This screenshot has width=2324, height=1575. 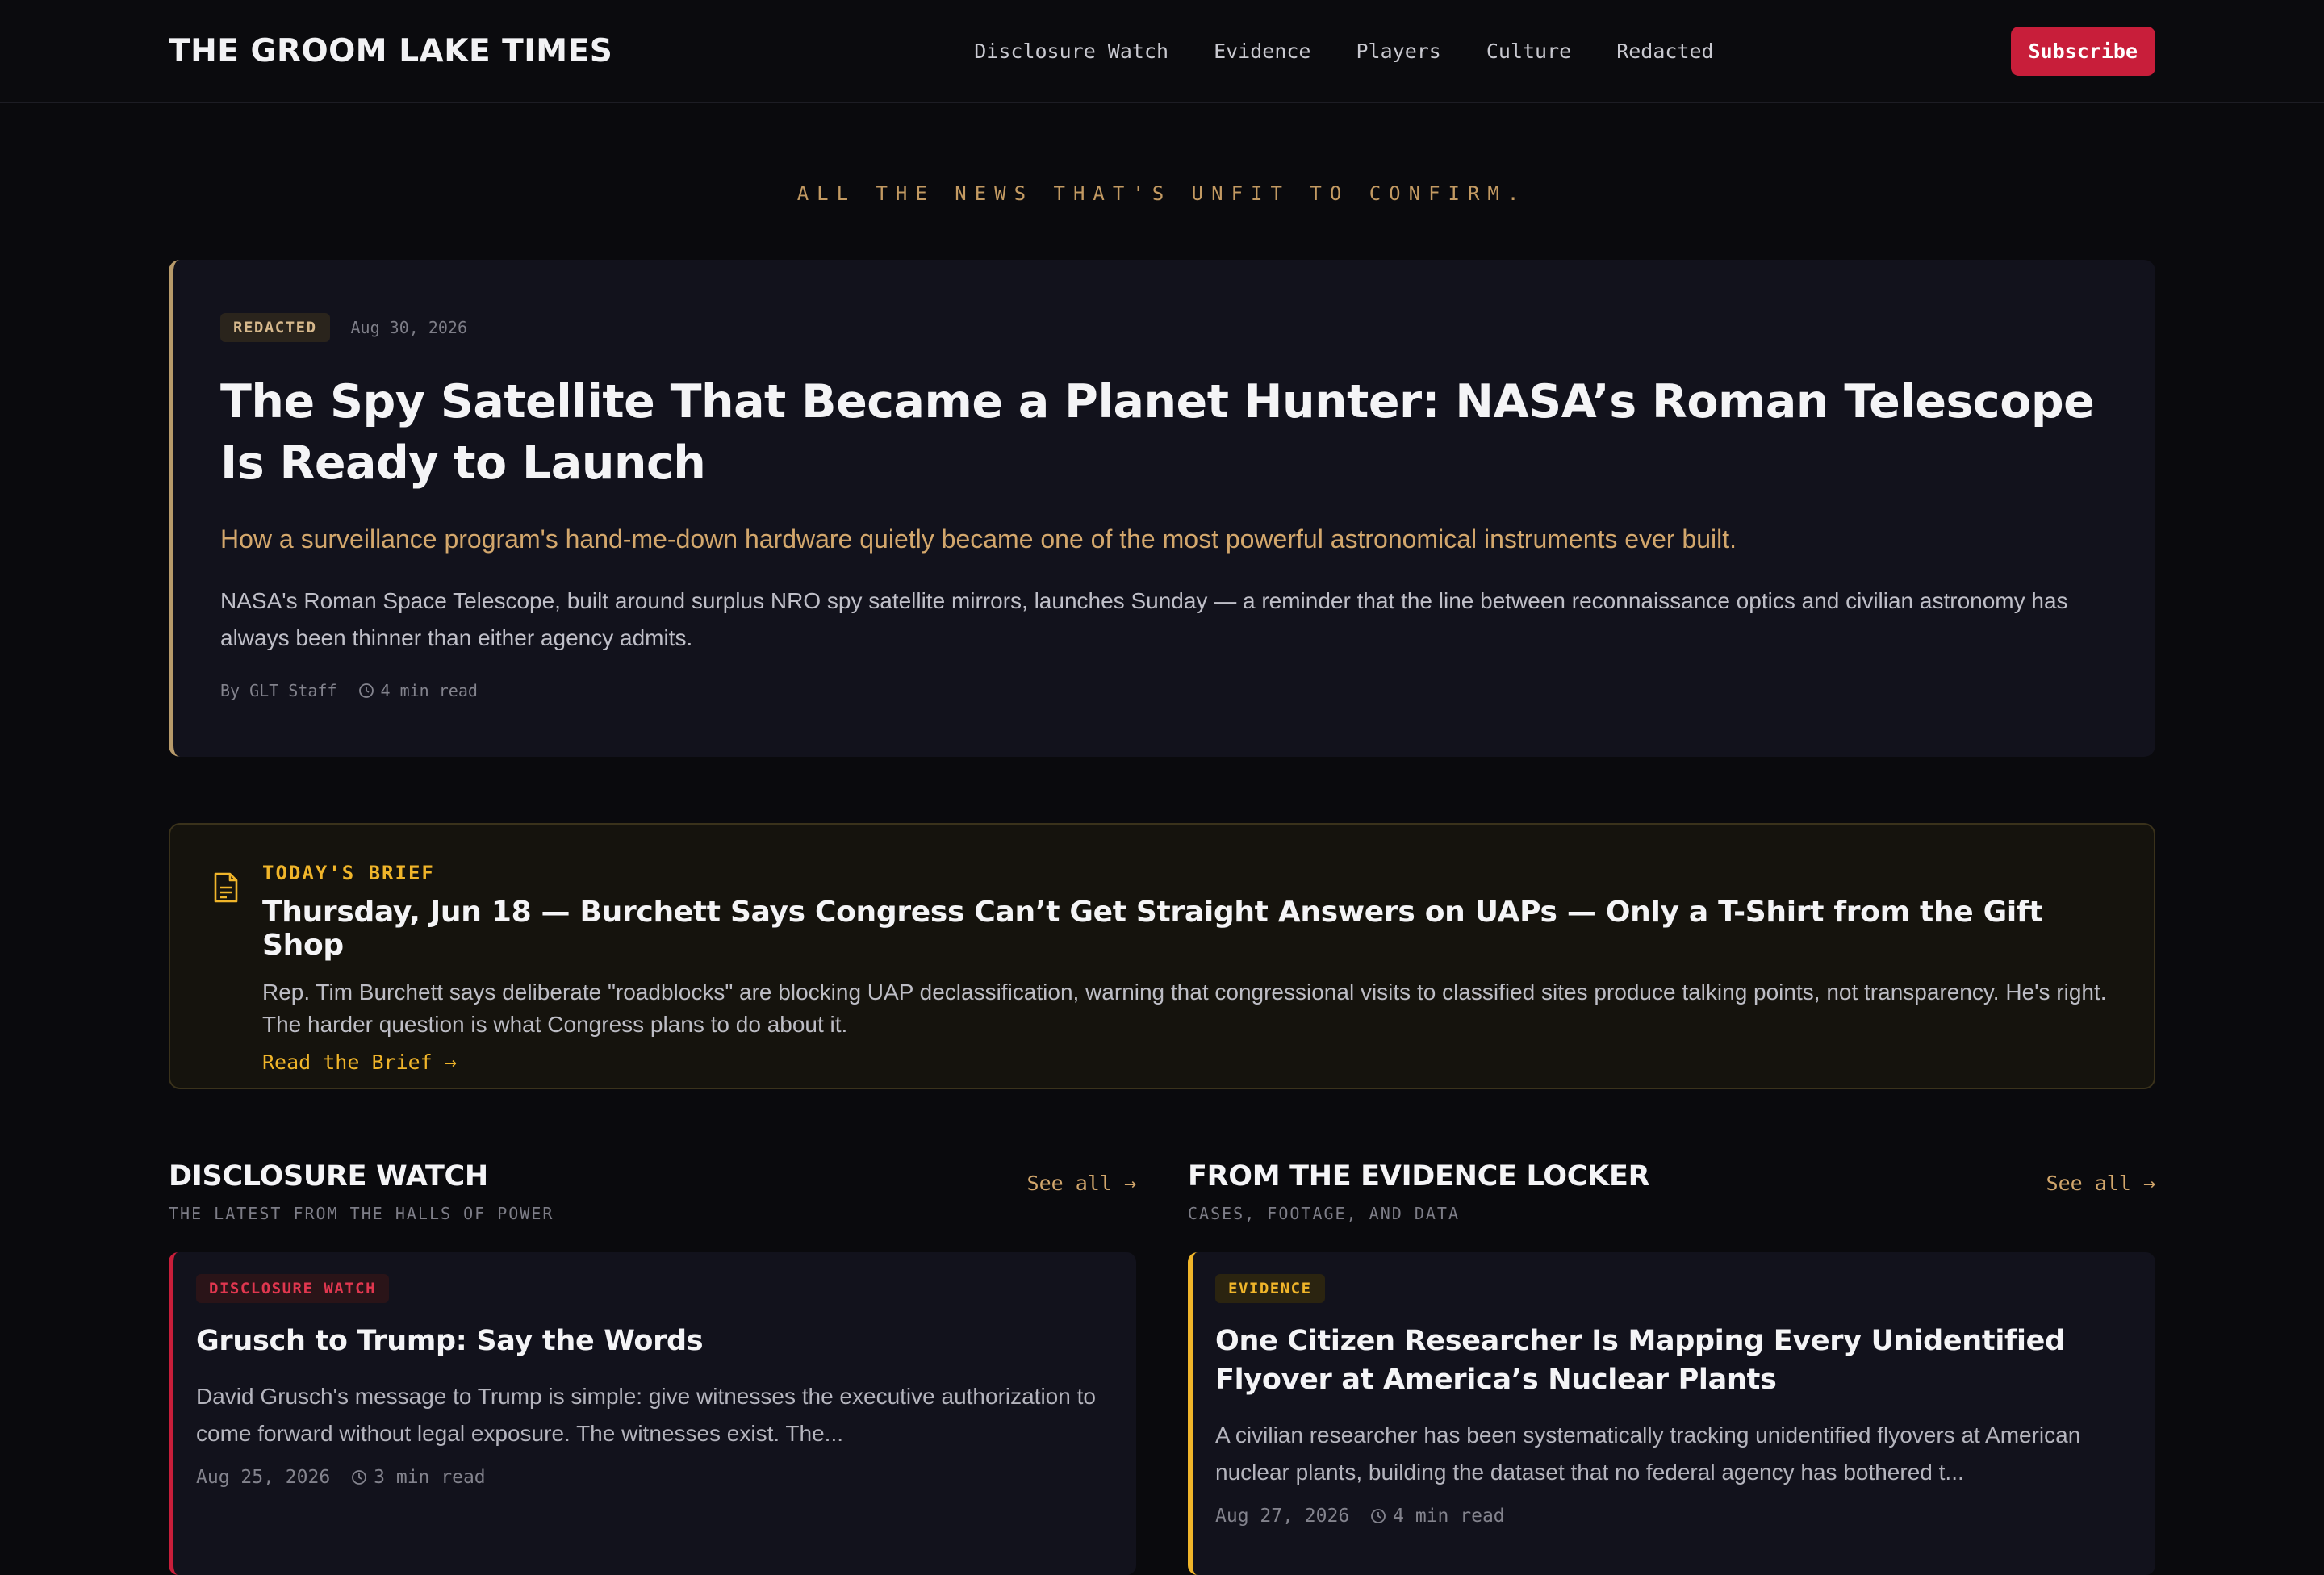 What do you see at coordinates (279, 691) in the screenshot?
I see `author-byline: By GLT Staff` at bounding box center [279, 691].